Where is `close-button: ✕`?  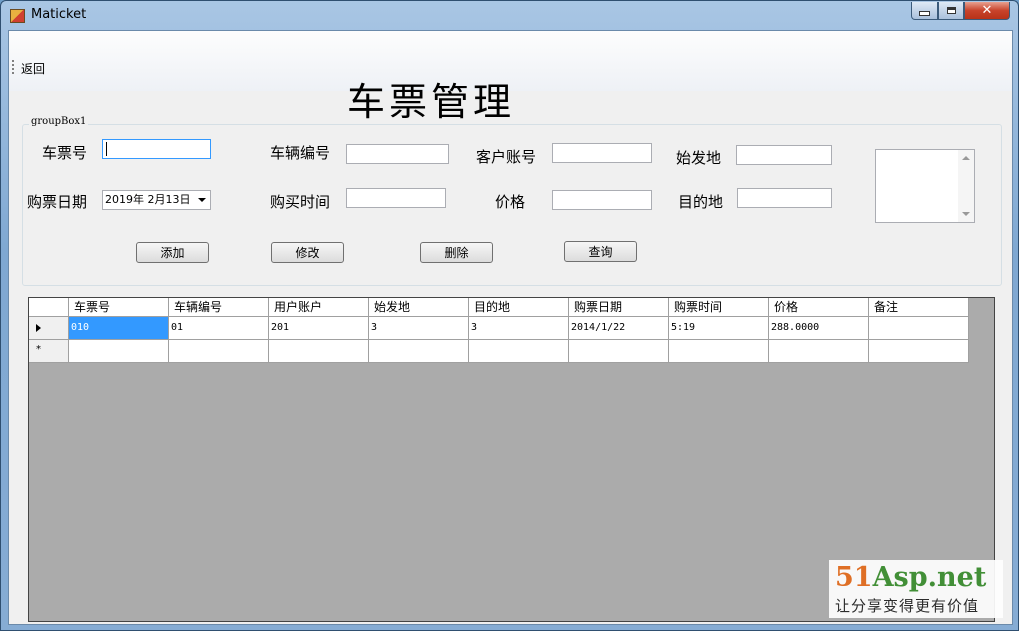
close-button: ✕ is located at coordinates (987, 11).